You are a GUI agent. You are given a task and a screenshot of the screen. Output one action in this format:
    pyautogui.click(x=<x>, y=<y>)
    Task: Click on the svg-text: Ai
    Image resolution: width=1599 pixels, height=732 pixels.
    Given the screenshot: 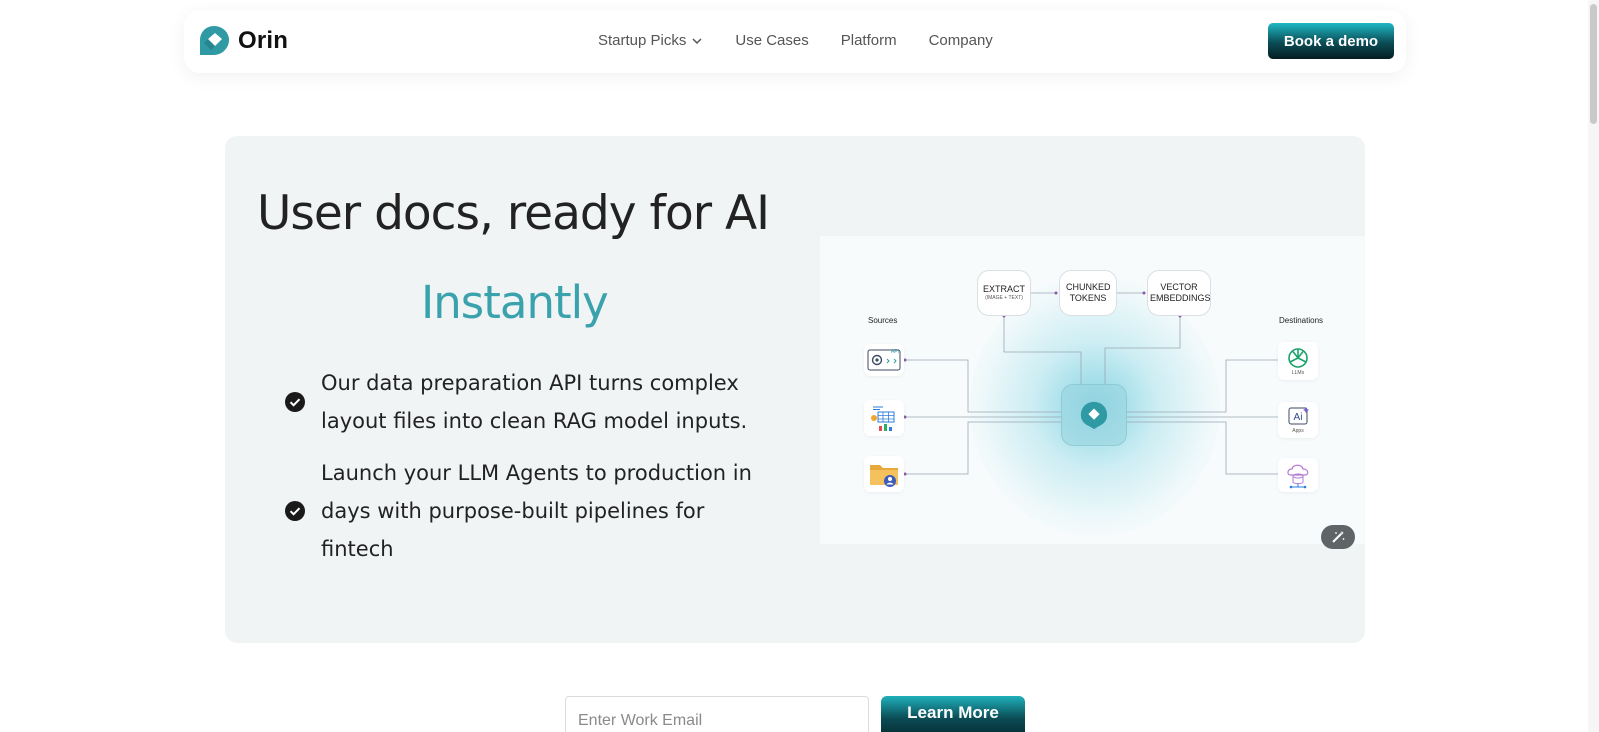 What is the action you would take?
    pyautogui.click(x=1298, y=417)
    